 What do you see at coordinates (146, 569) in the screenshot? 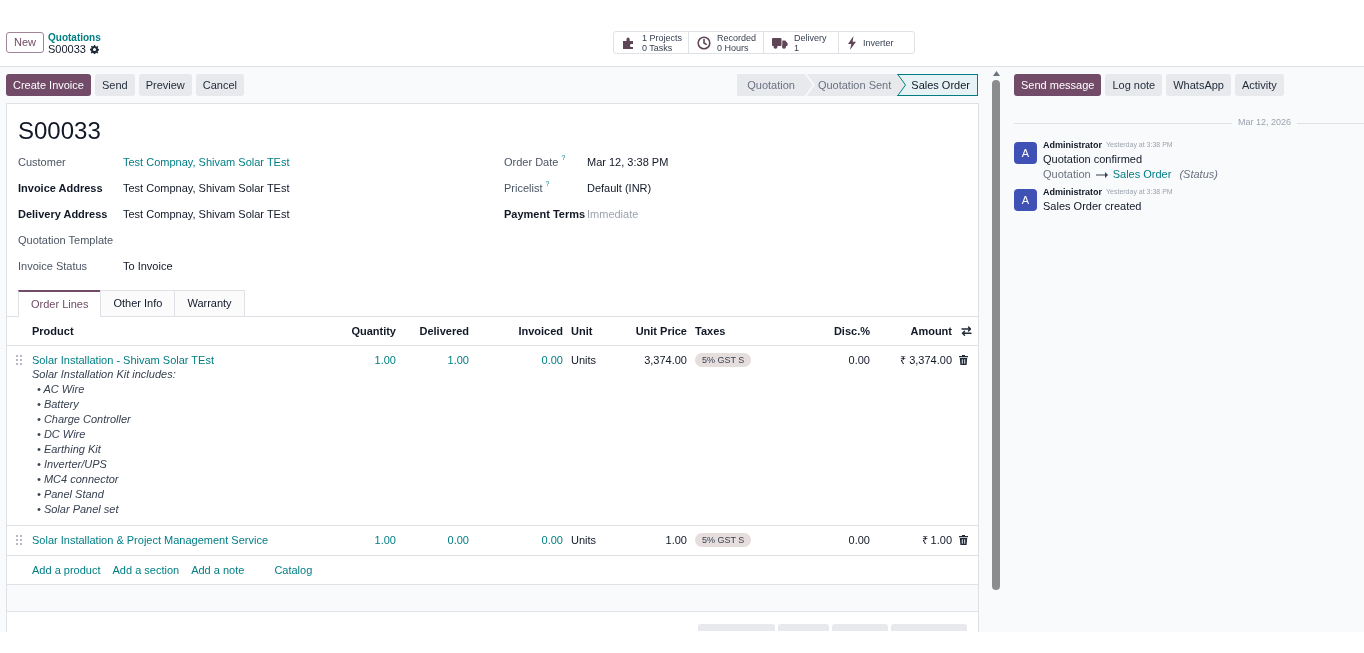
I see `add-line-link: Add a section` at bounding box center [146, 569].